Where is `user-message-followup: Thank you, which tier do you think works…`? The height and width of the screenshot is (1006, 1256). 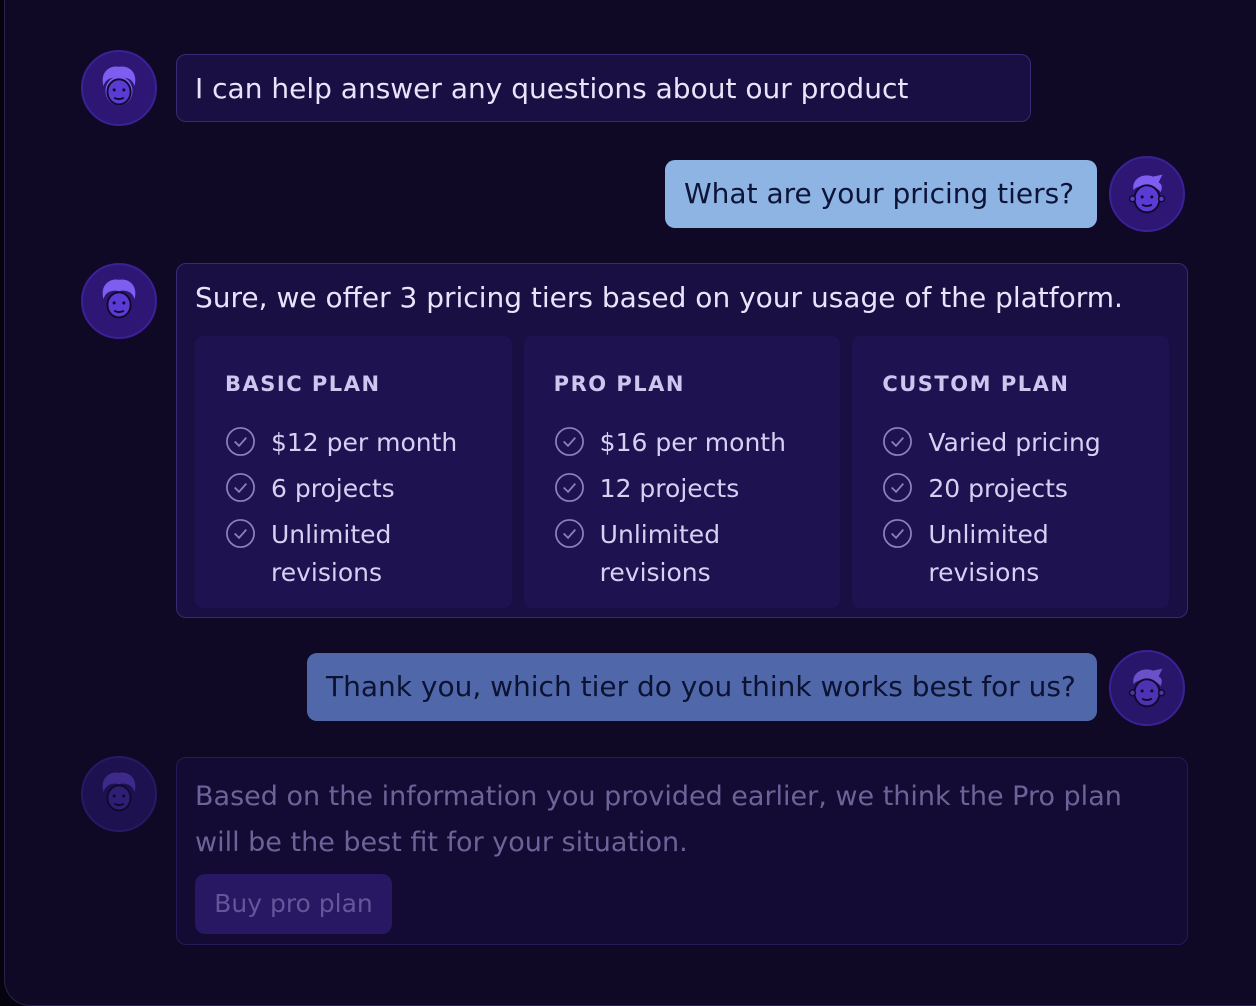 user-message-followup: Thank you, which tier do you think works… is located at coordinates (702, 687).